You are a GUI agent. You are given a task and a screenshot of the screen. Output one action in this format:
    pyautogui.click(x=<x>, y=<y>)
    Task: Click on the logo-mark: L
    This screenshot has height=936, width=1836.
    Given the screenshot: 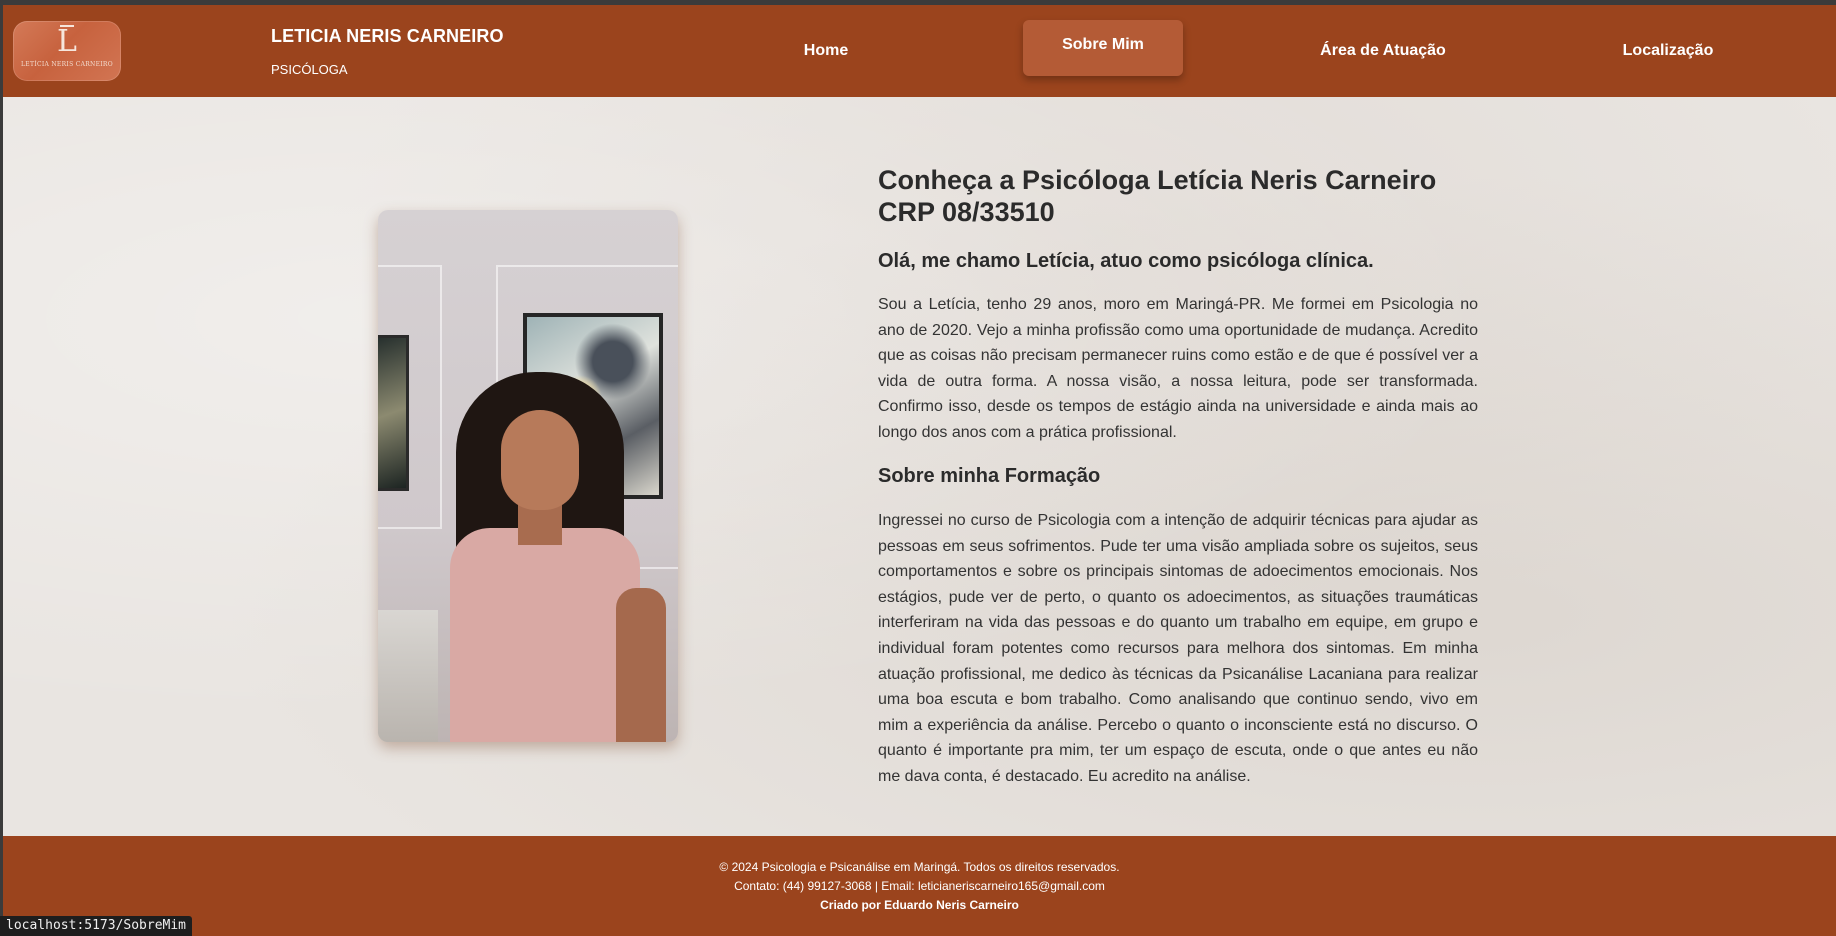 What is the action you would take?
    pyautogui.click(x=67, y=41)
    